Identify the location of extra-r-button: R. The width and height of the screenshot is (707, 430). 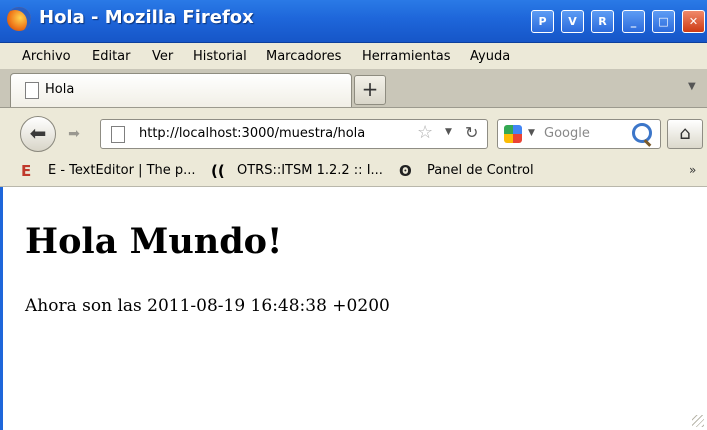
(602, 21).